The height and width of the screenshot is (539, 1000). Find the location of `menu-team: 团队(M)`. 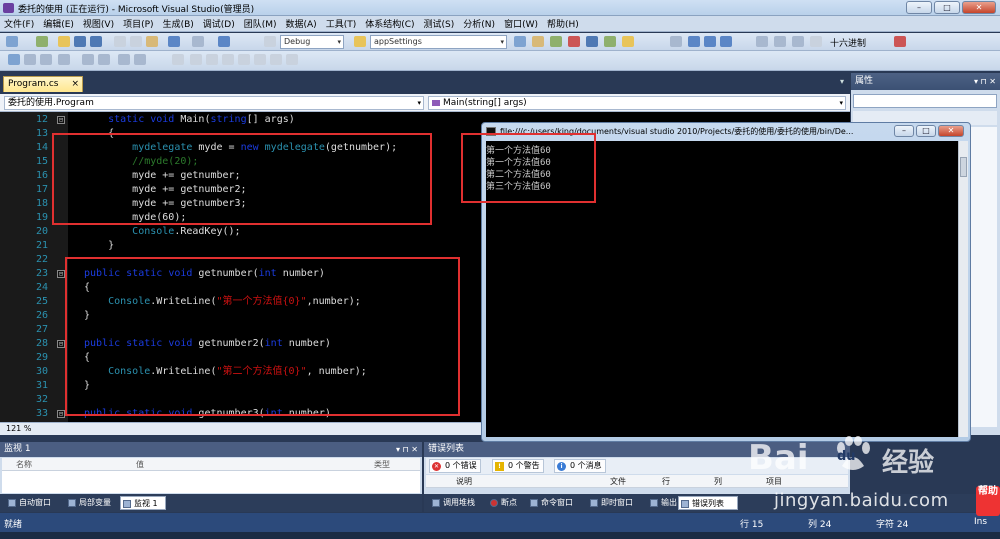

menu-team: 团队(M) is located at coordinates (260, 23).